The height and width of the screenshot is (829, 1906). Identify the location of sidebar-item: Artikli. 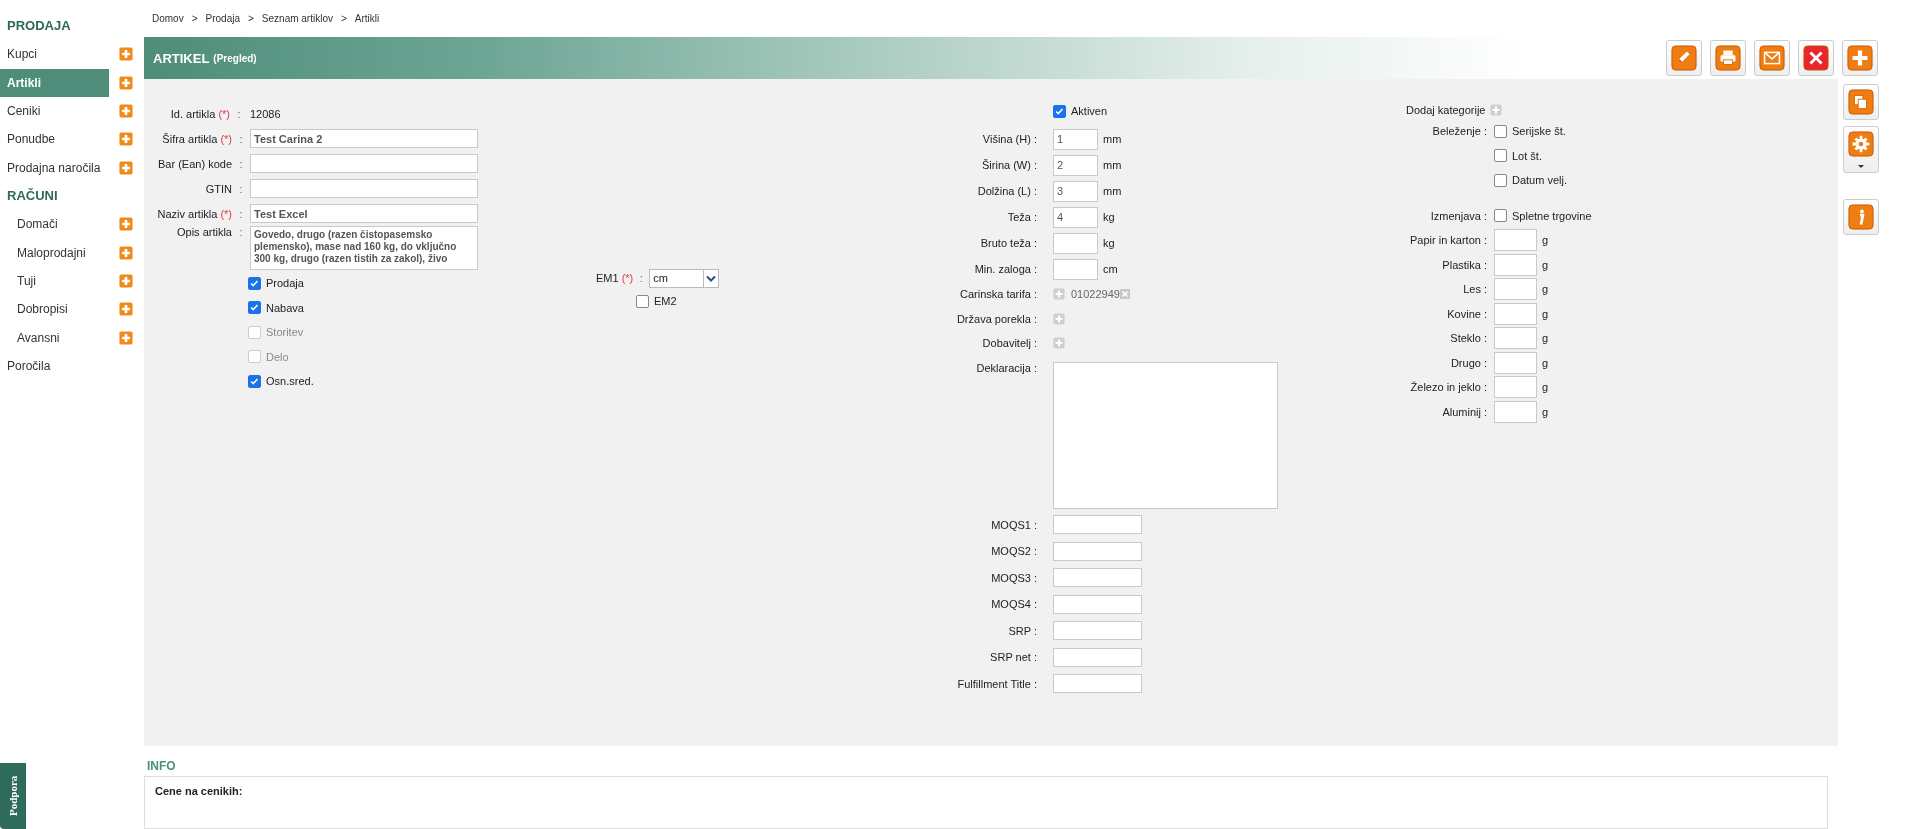
(54, 82).